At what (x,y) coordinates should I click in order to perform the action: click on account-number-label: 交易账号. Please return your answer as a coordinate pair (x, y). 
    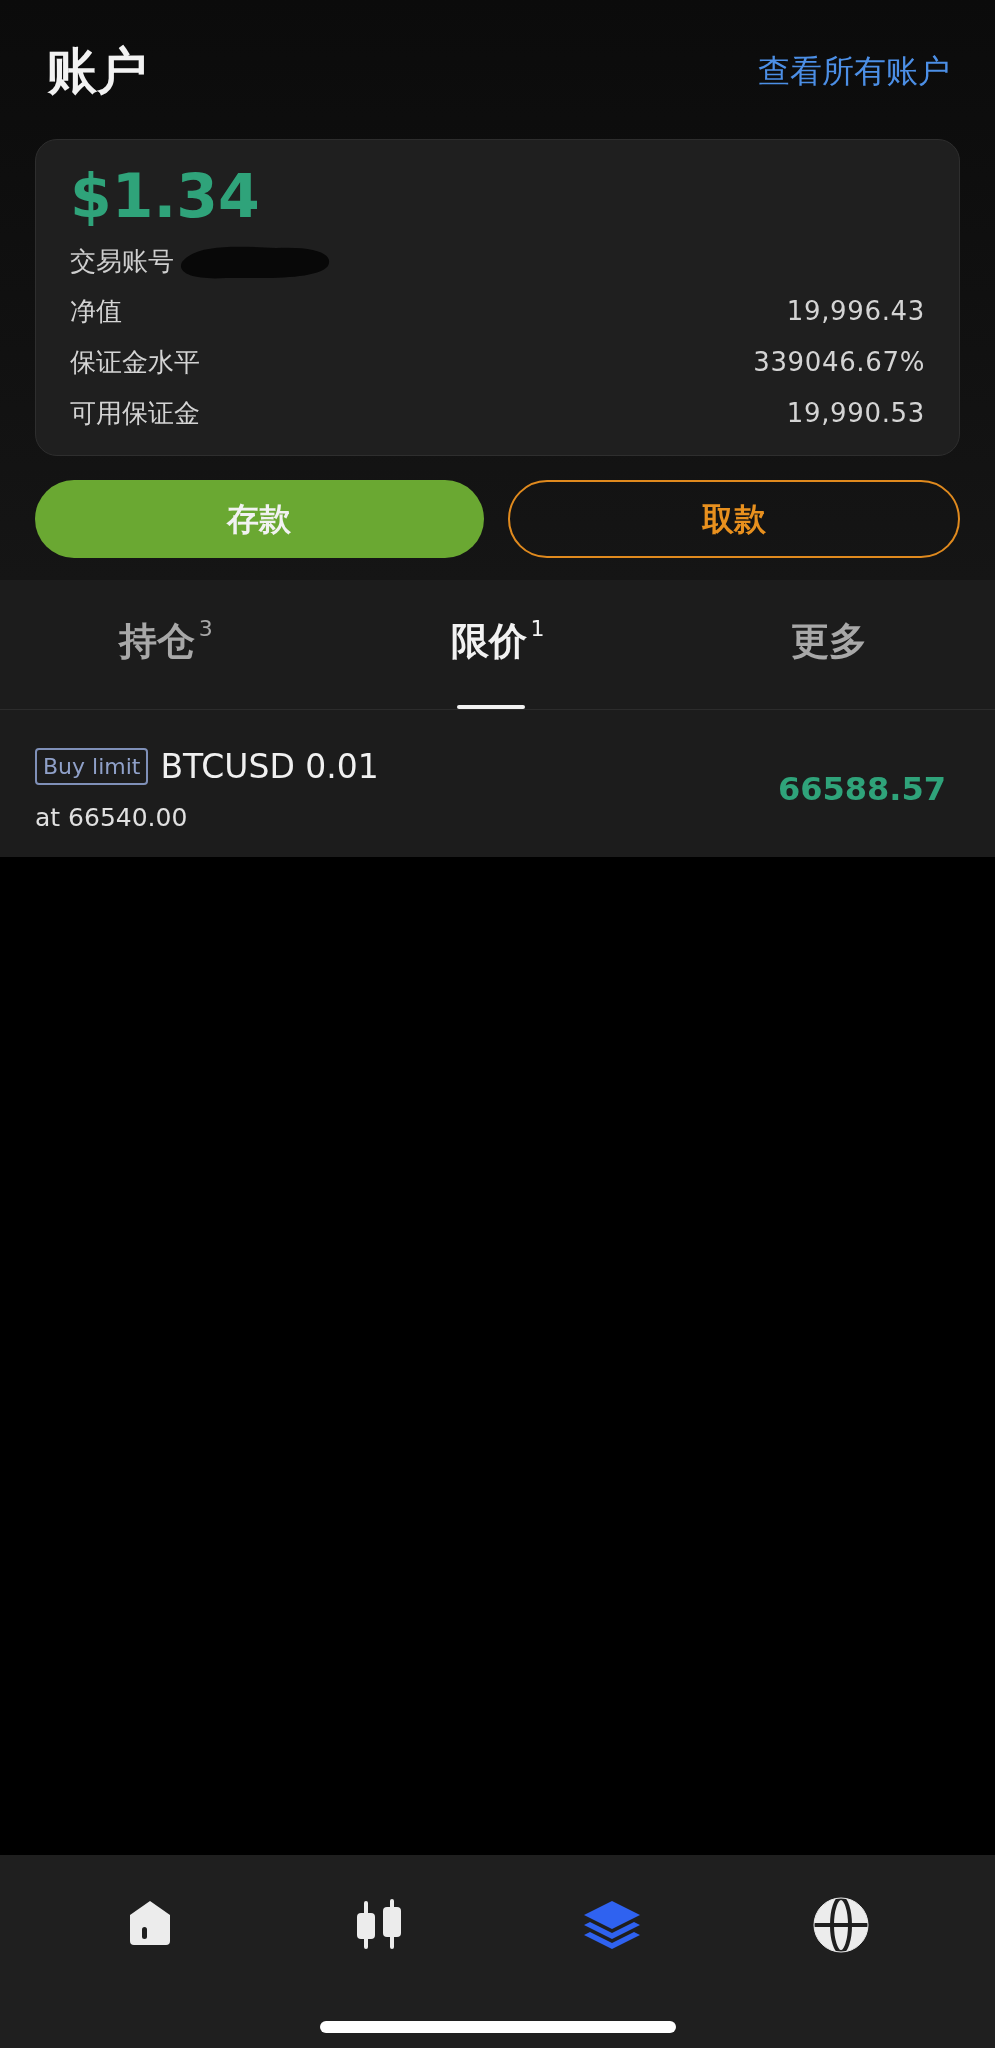
    Looking at the image, I should click on (122, 261).